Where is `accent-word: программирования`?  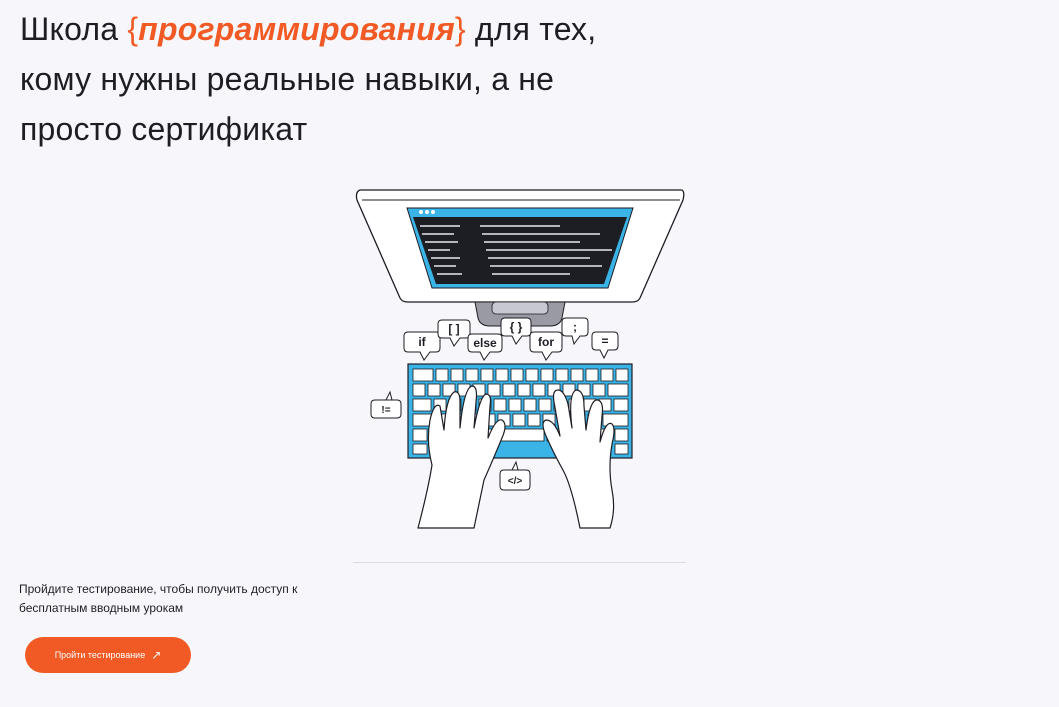 accent-word: программирования is located at coordinates (296, 29).